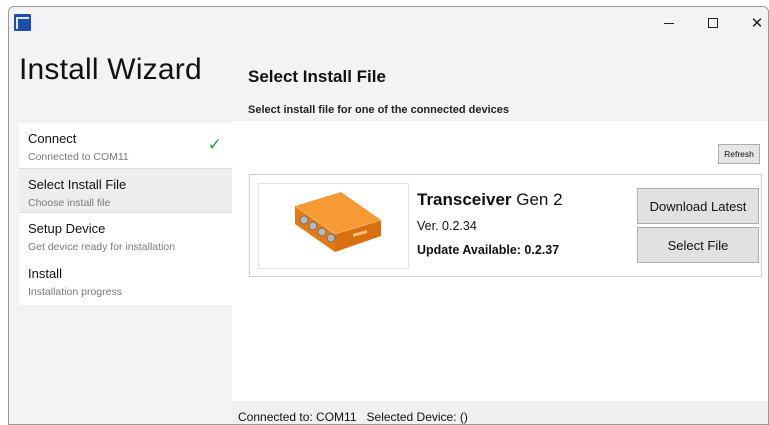  Describe the element at coordinates (464, 199) in the screenshot. I see `device-model: Transceiver` at that location.